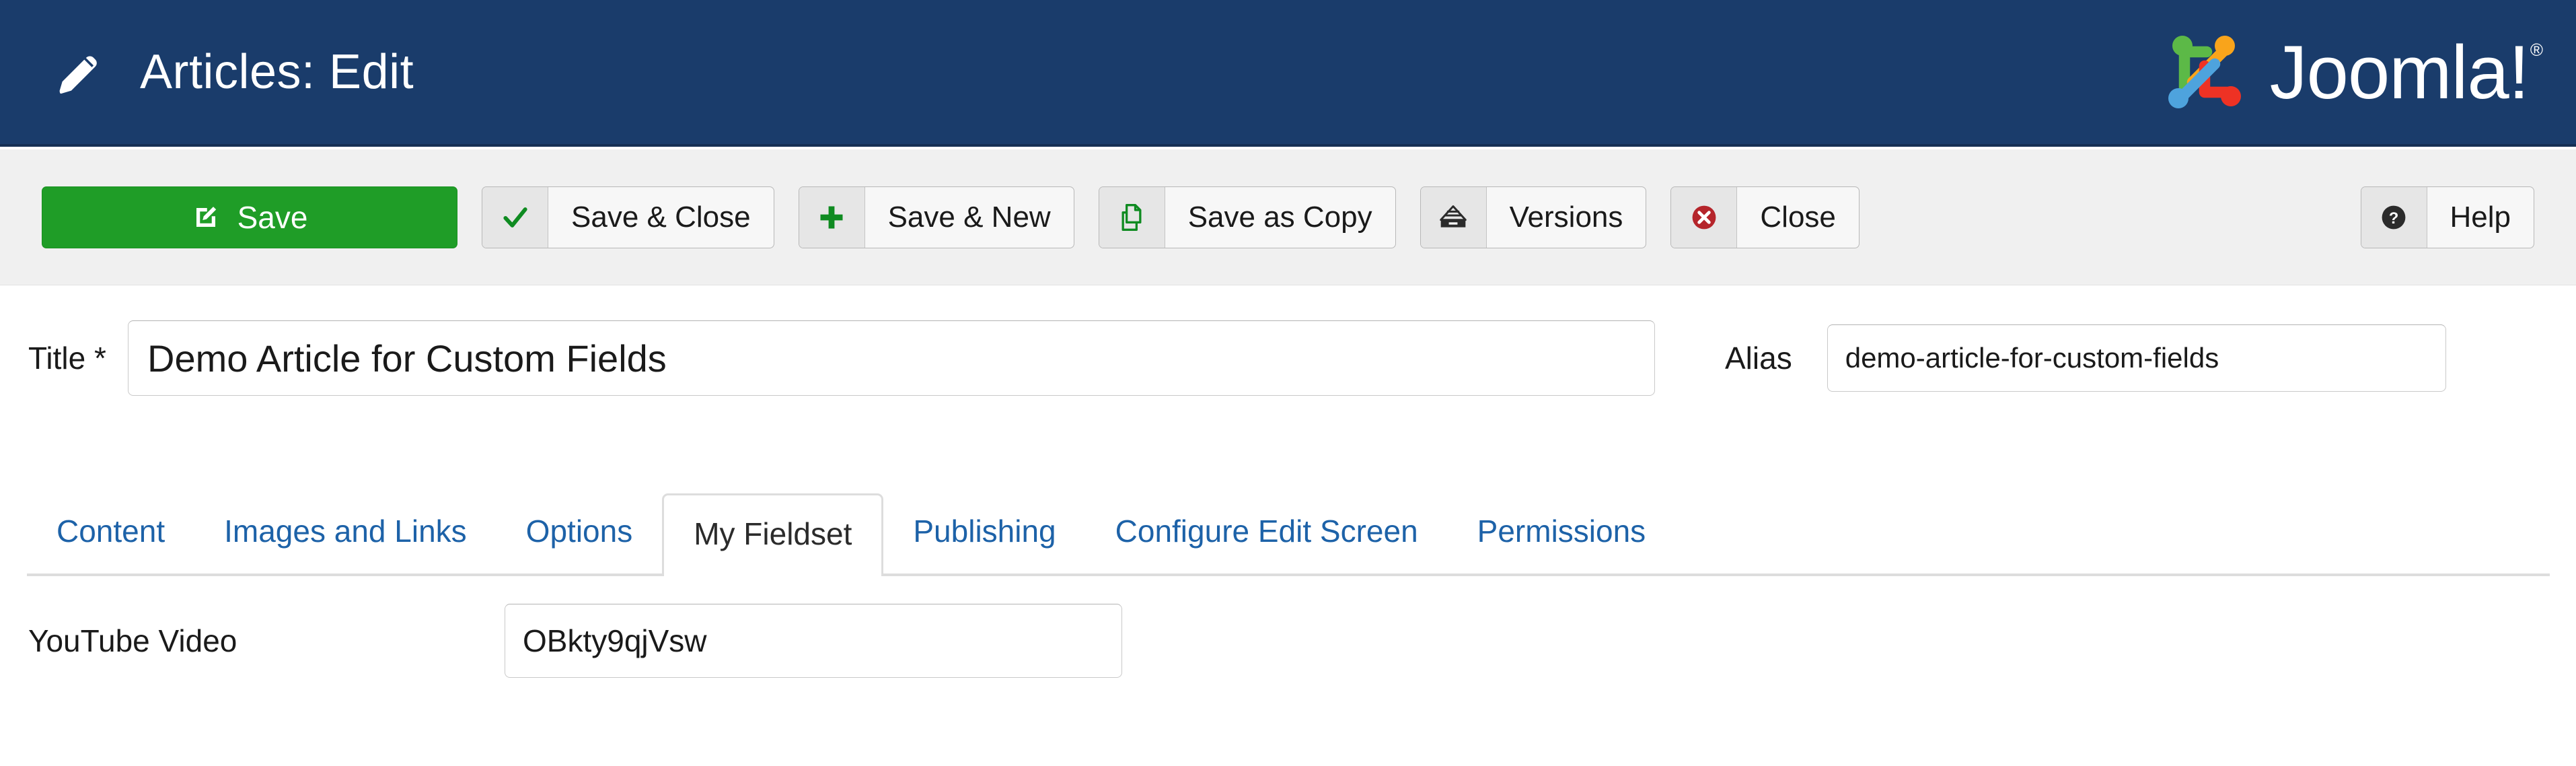 Image resolution: width=2576 pixels, height=766 pixels. Describe the element at coordinates (277, 72) in the screenshot. I see `page-title: Articles: Edit` at that location.